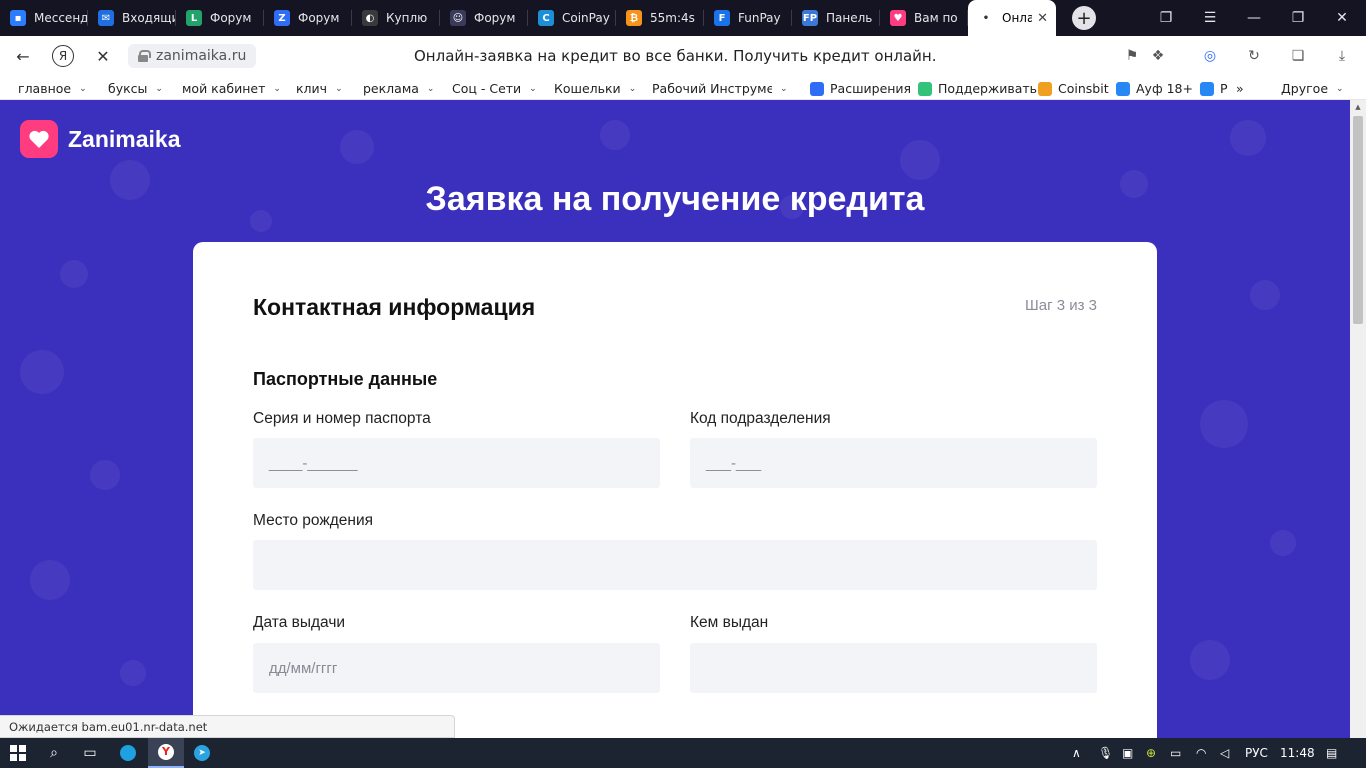 The width and height of the screenshot is (1366, 768). What do you see at coordinates (1298, 56) in the screenshot?
I see `collections-icon: ❏` at bounding box center [1298, 56].